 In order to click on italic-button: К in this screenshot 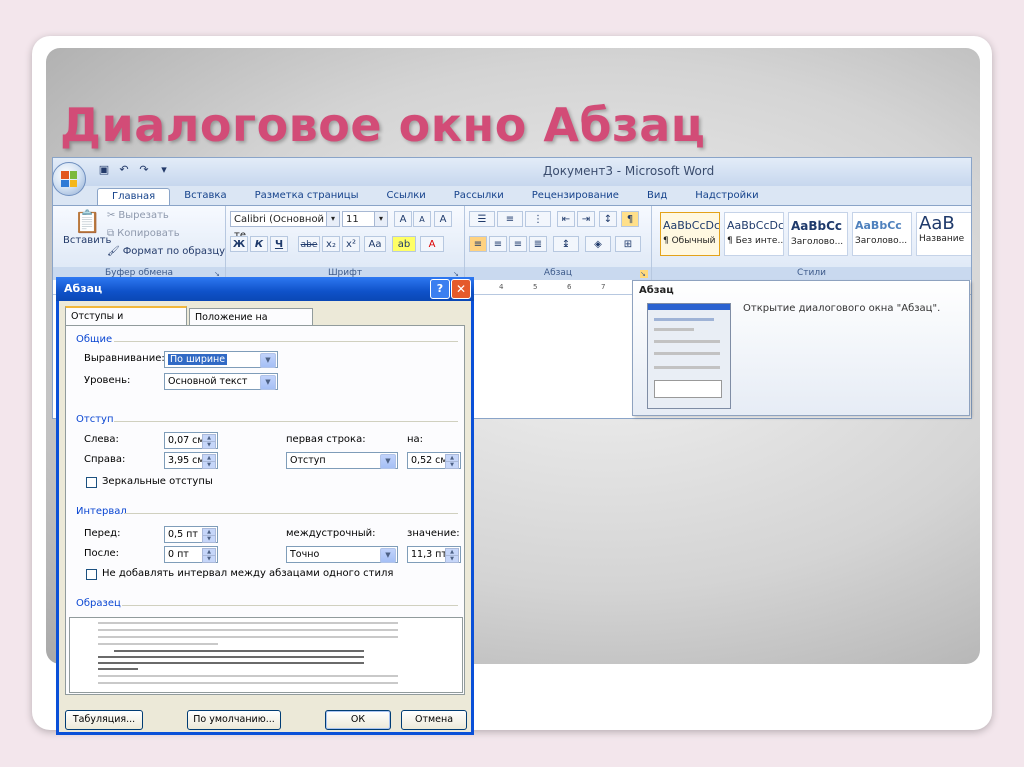, I will do `click(259, 244)`.